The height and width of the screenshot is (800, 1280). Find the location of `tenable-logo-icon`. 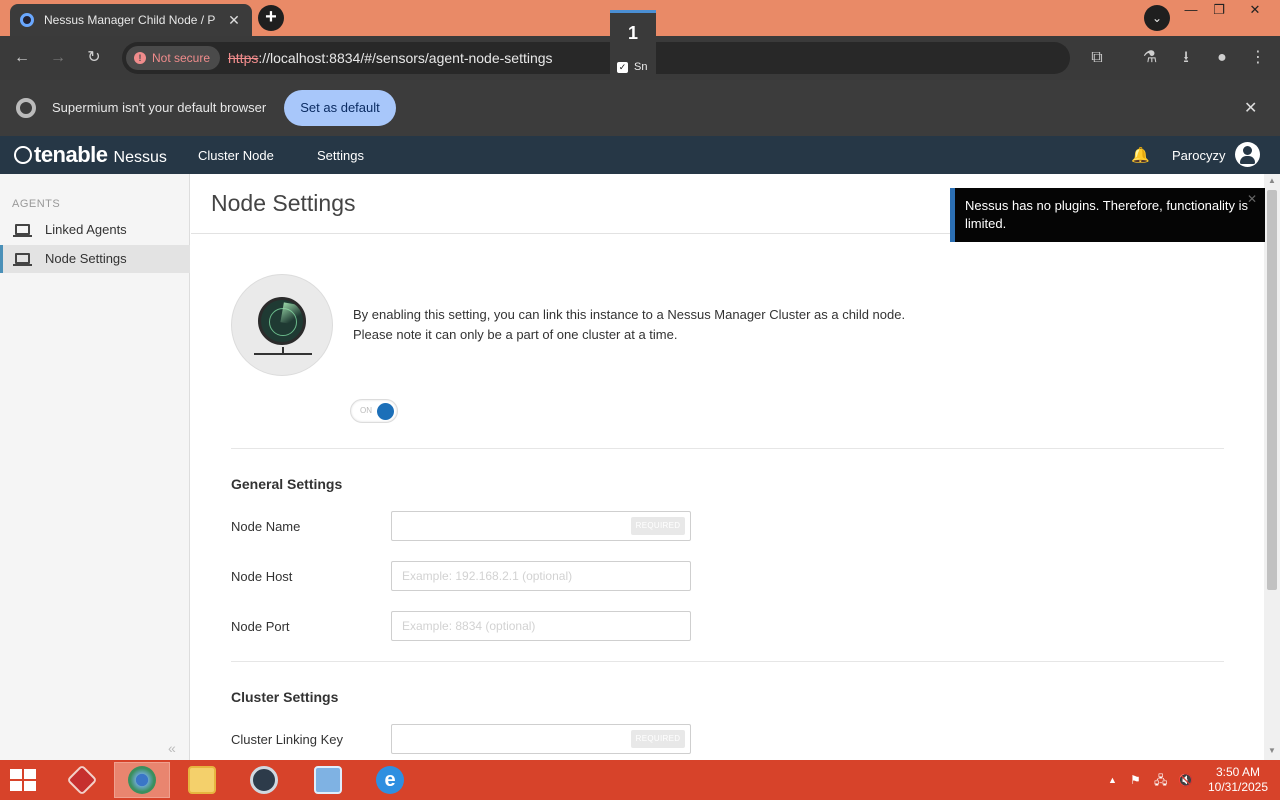

tenable-logo-icon is located at coordinates (23, 155).